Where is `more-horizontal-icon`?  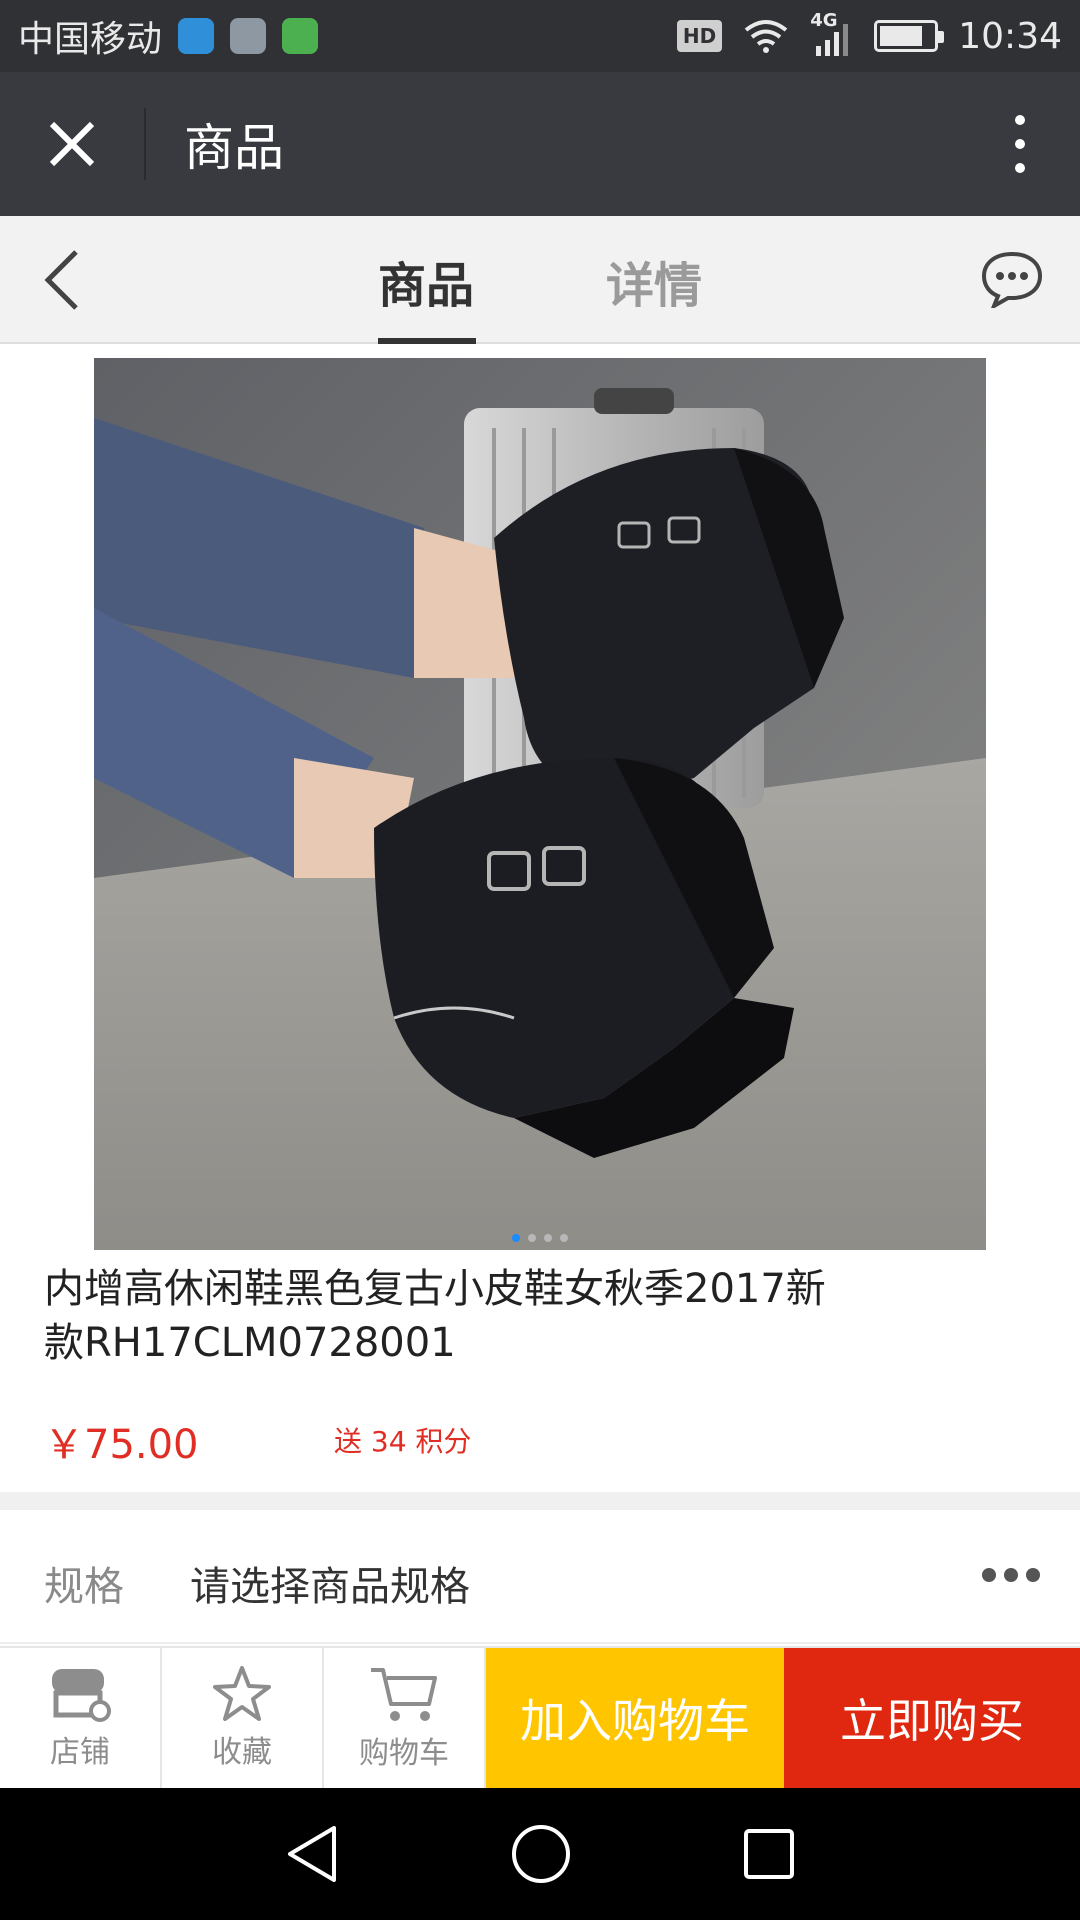
more-horizontal-icon is located at coordinates (1011, 1575).